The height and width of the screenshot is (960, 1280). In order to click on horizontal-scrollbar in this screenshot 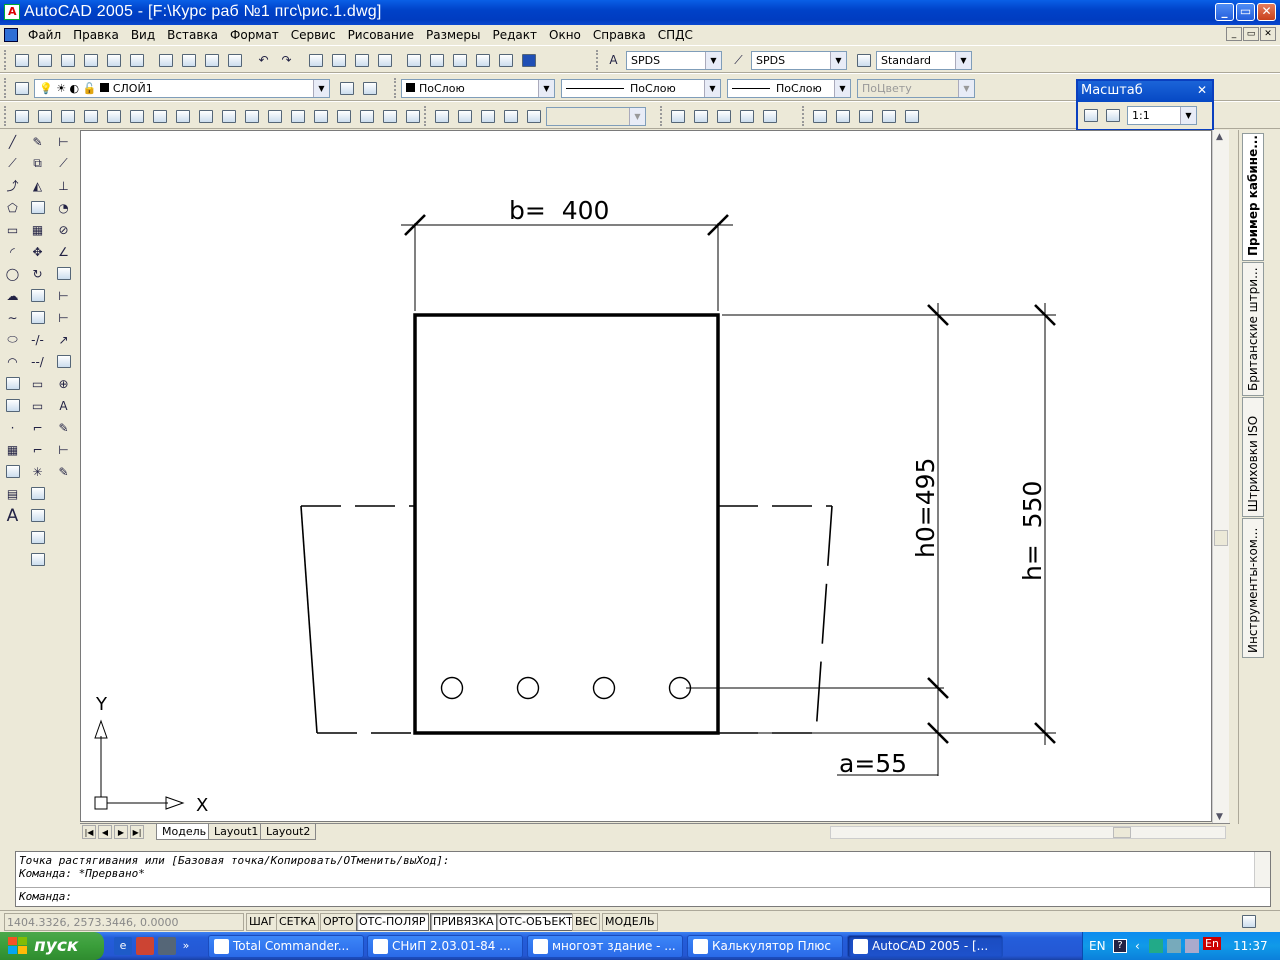, I will do `click(1028, 832)`.